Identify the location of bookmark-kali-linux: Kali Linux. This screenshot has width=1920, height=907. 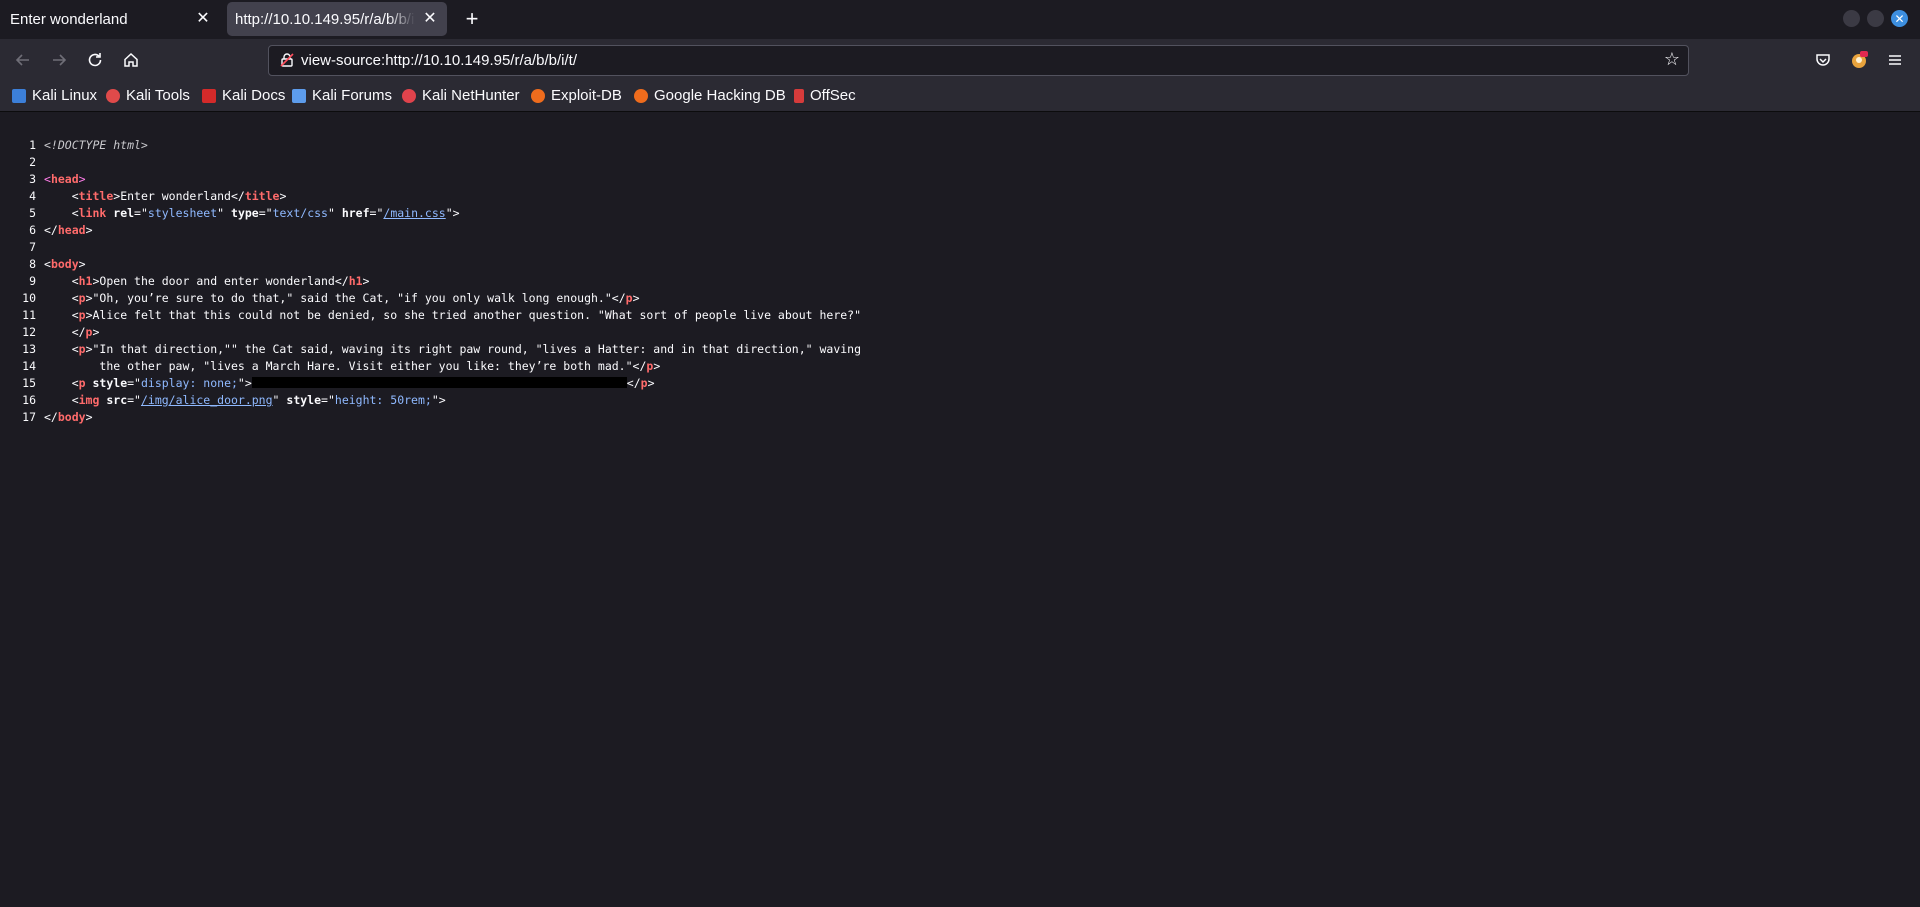
(54, 95).